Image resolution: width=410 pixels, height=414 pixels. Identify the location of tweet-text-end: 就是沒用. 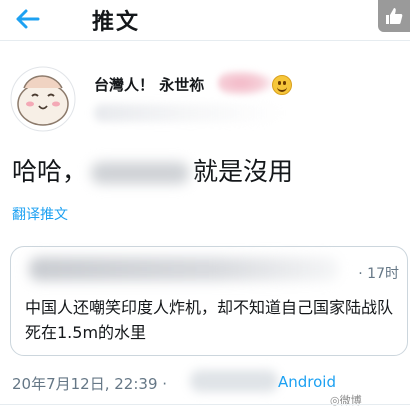
(243, 171).